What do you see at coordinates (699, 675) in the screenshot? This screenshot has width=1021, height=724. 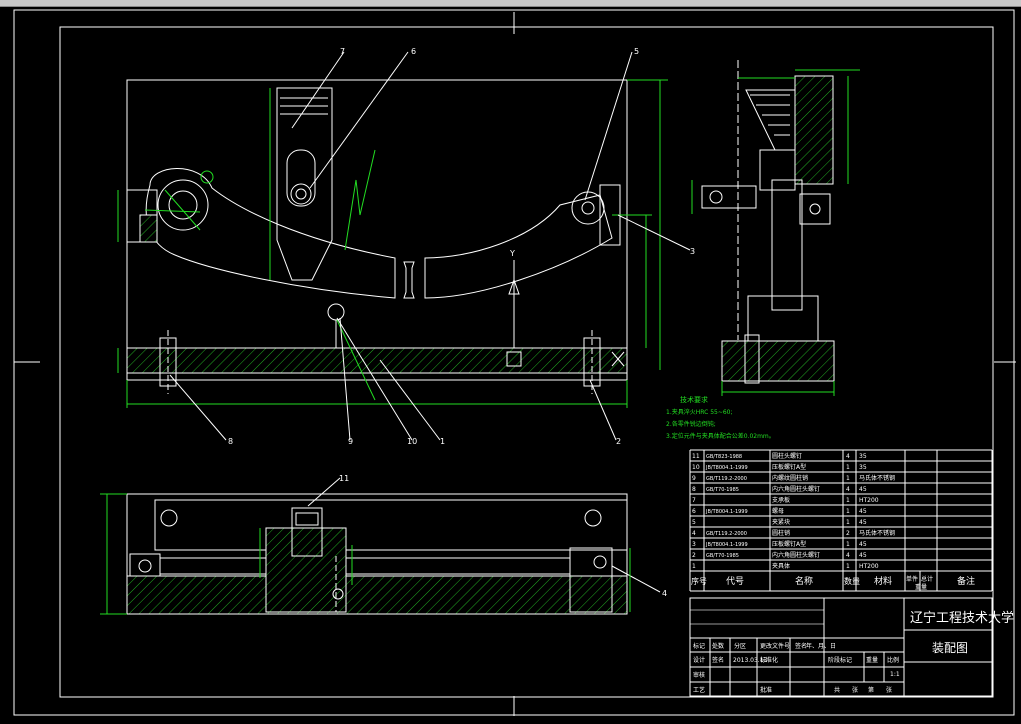 I see `tb-review: 审核` at bounding box center [699, 675].